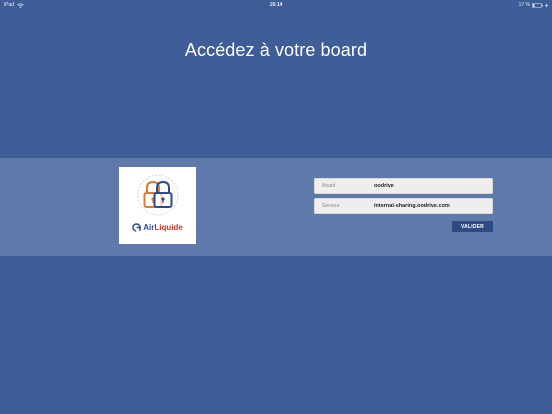 The height and width of the screenshot is (414, 552). What do you see at coordinates (331, 206) in the screenshot?
I see `server-label: Serveur` at bounding box center [331, 206].